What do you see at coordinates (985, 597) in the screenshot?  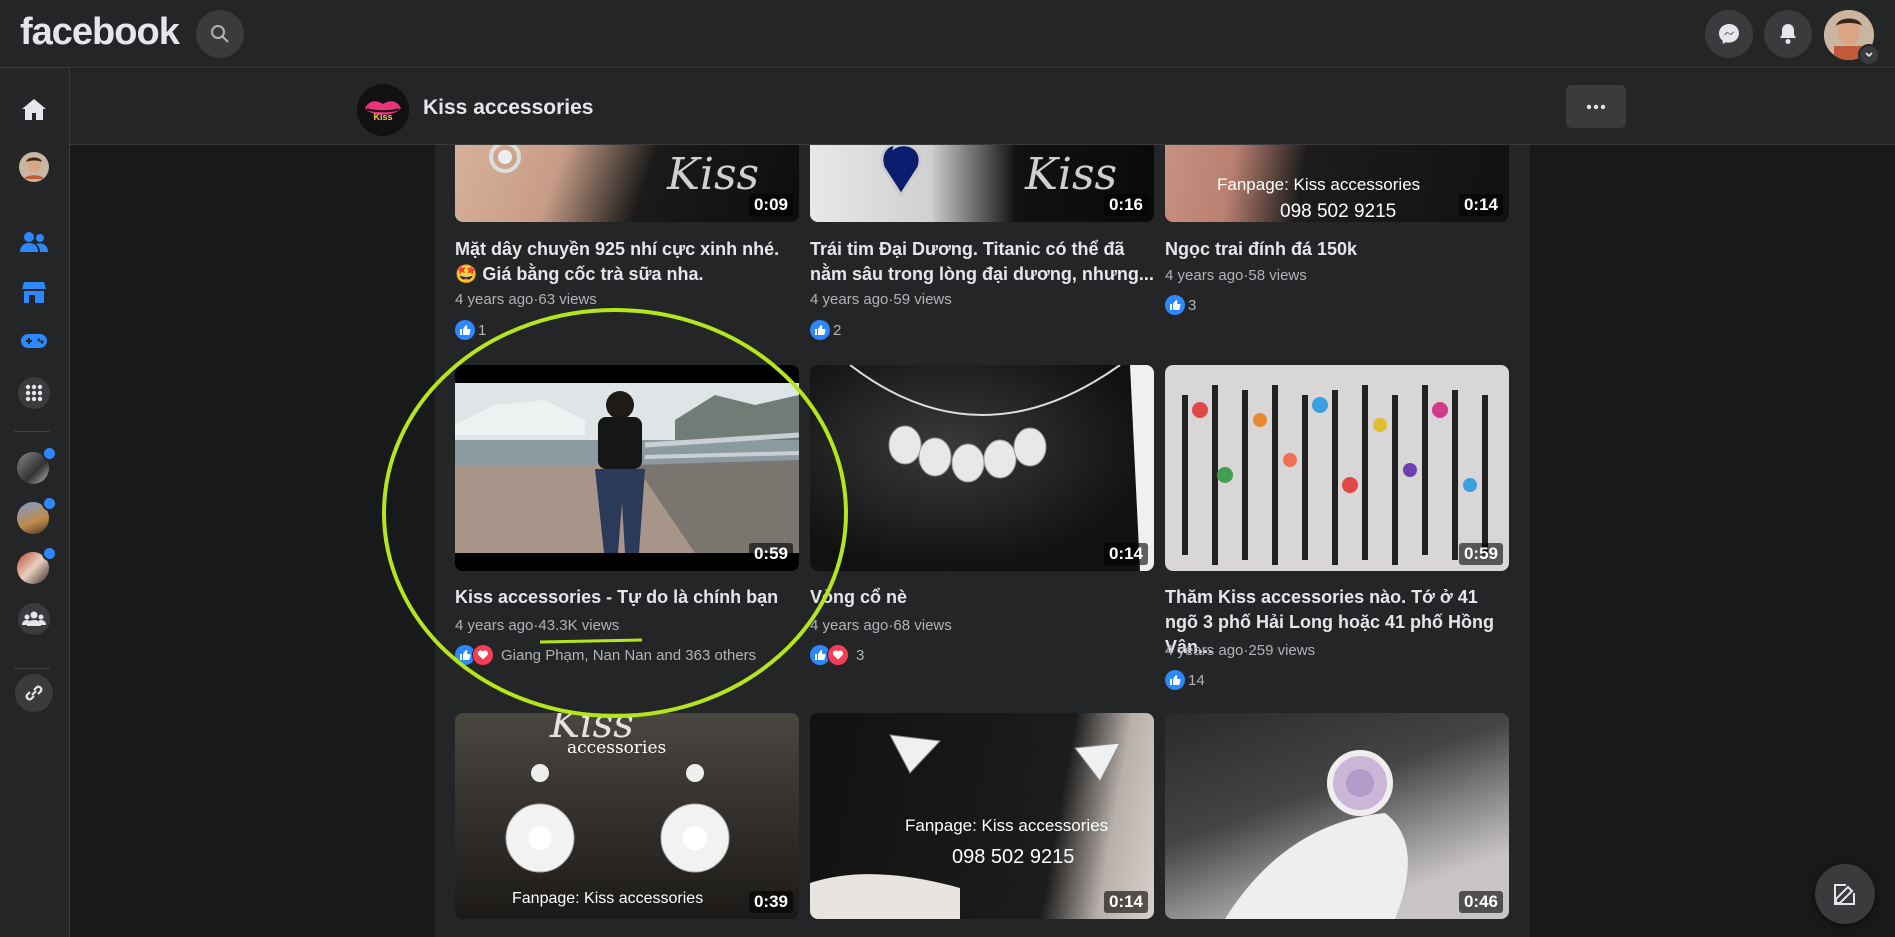 I see `video-title: Vòng cổ nè` at bounding box center [985, 597].